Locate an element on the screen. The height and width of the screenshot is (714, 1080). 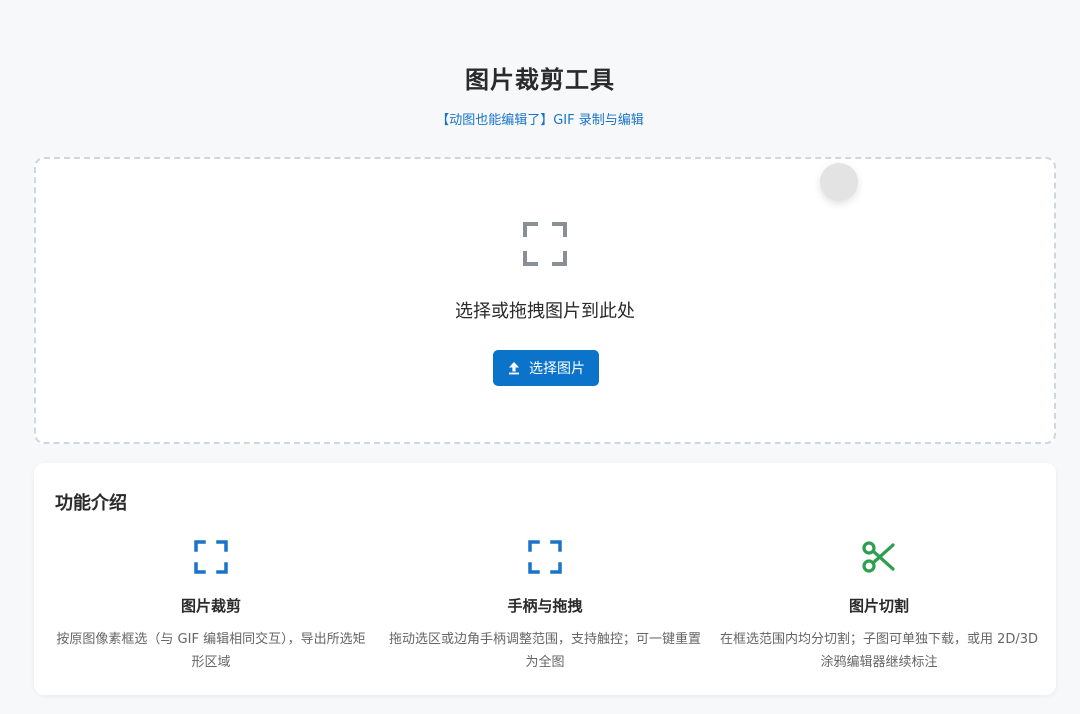
feature-name: 图片切割 is located at coordinates (878, 606).